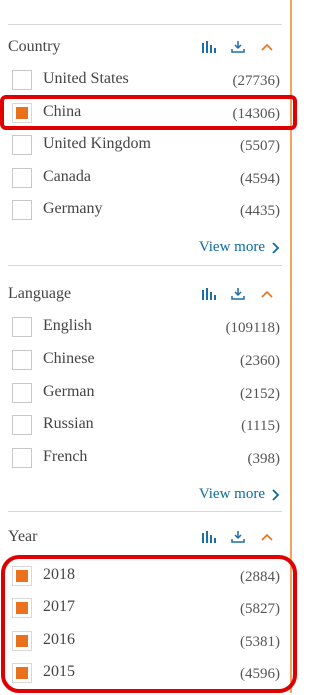  Describe the element at coordinates (146, 114) in the screenshot. I see `filter-option-china: China (14306)` at that location.